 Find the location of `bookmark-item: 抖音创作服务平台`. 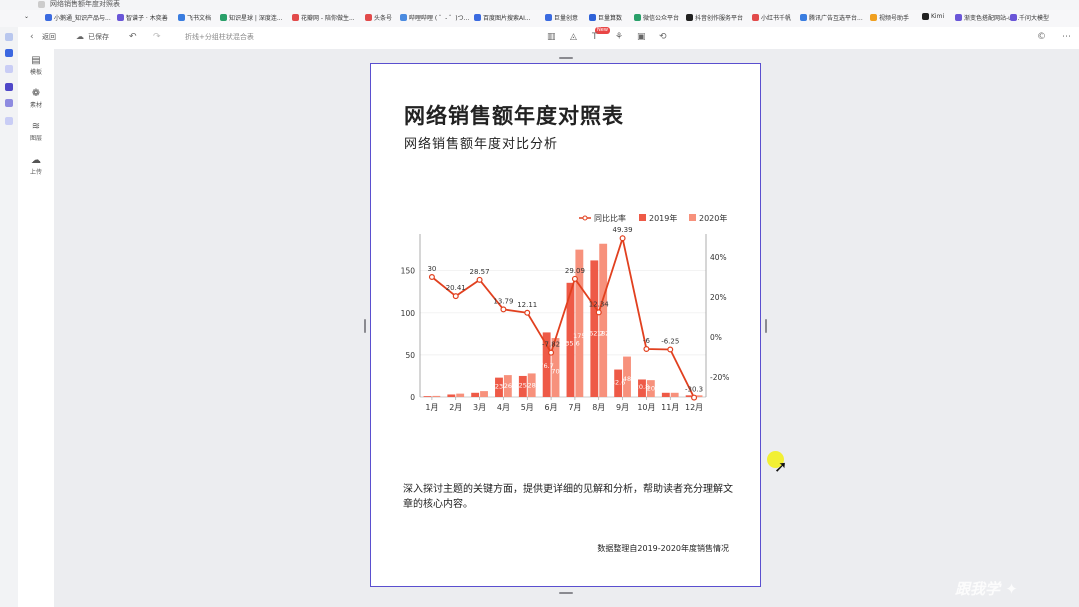

bookmark-item: 抖音创作服务平台 is located at coordinates (714, 17).